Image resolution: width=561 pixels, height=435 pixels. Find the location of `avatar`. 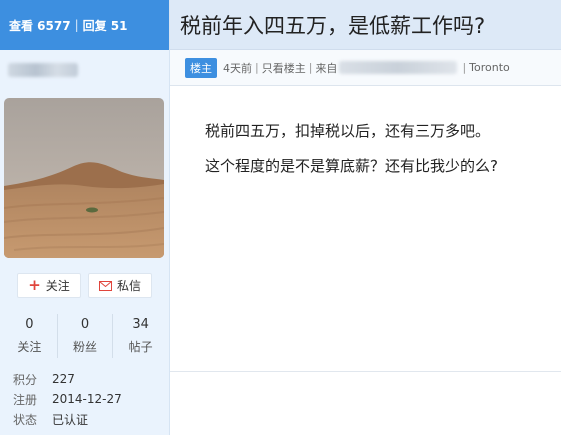

avatar is located at coordinates (84, 178).